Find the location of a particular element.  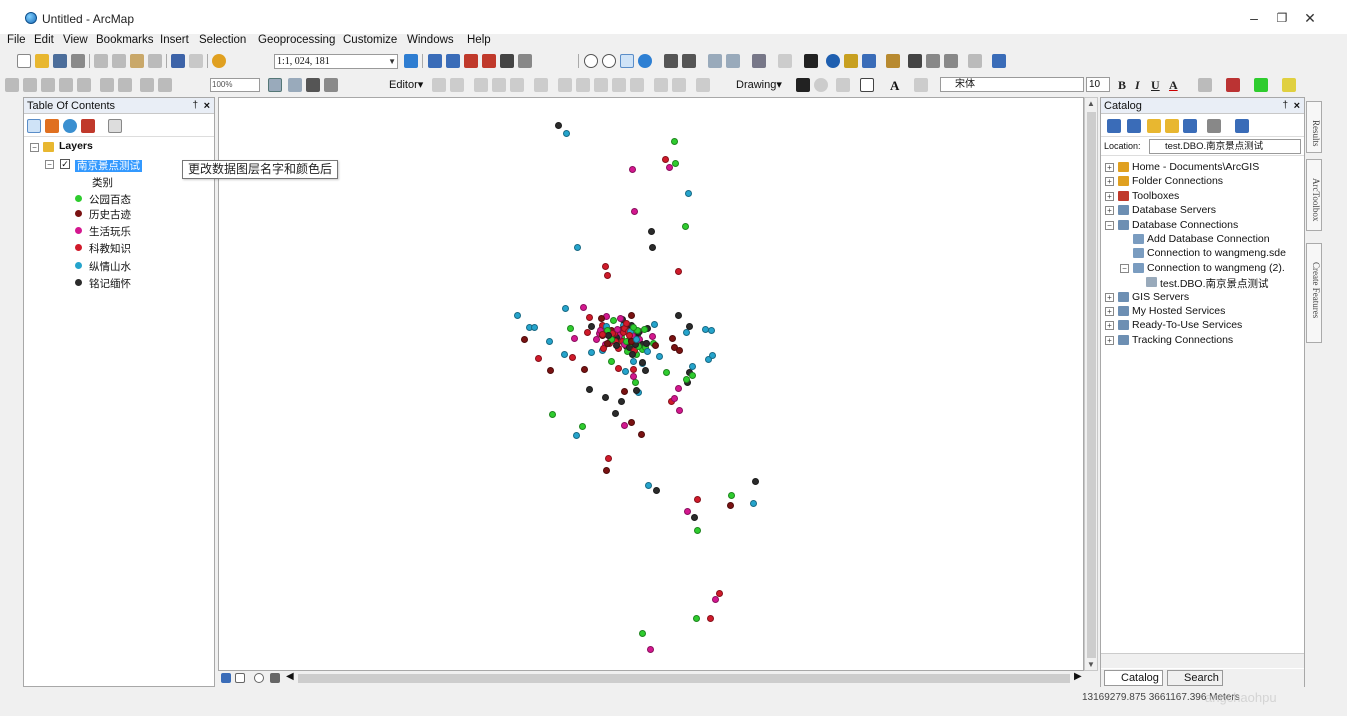

font-color-icon: A is located at coordinates (1173, 85).